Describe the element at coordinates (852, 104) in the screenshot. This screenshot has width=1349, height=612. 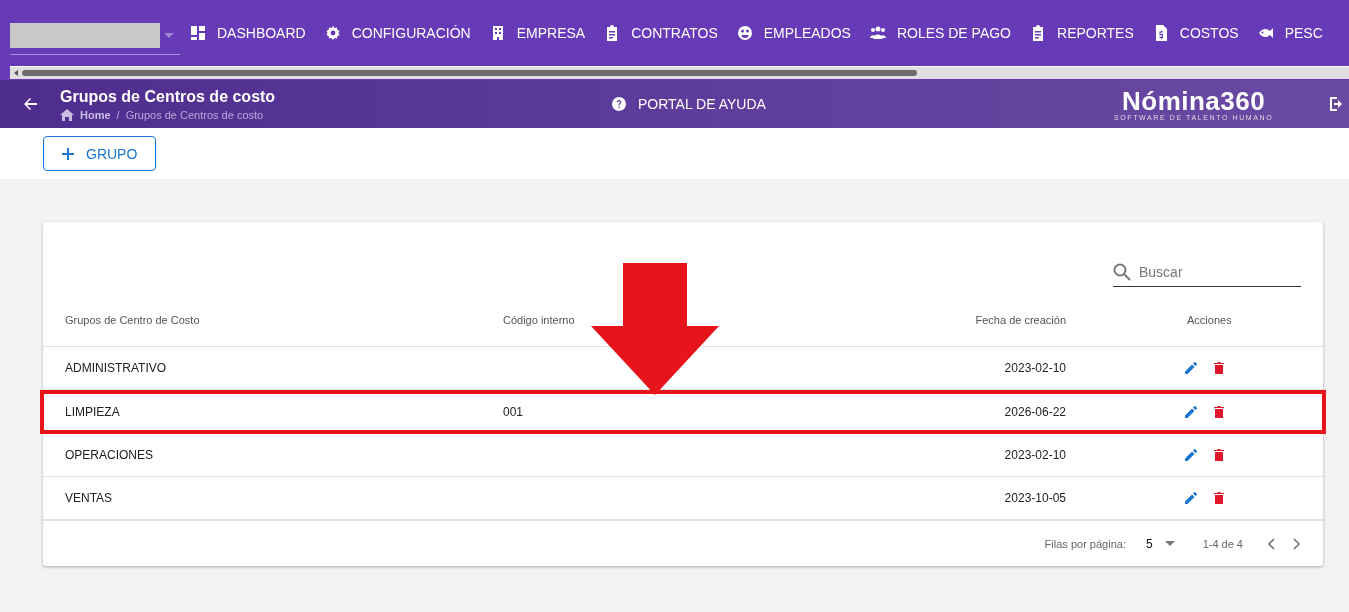
I see `help-portal-link: PORTAL DE AYUDA` at that location.